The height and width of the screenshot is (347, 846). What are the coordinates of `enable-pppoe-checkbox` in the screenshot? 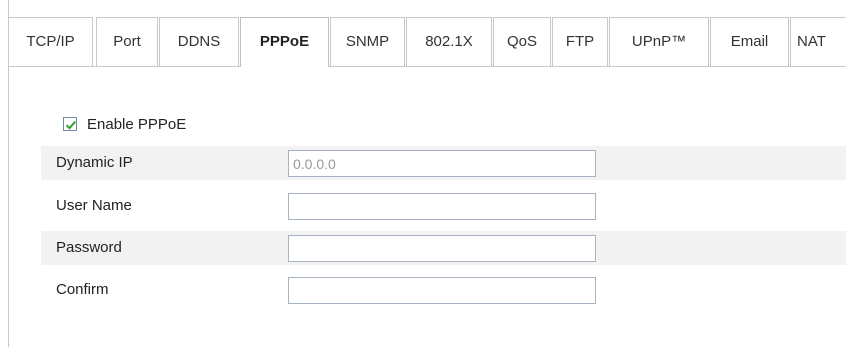 It's located at (70, 124).